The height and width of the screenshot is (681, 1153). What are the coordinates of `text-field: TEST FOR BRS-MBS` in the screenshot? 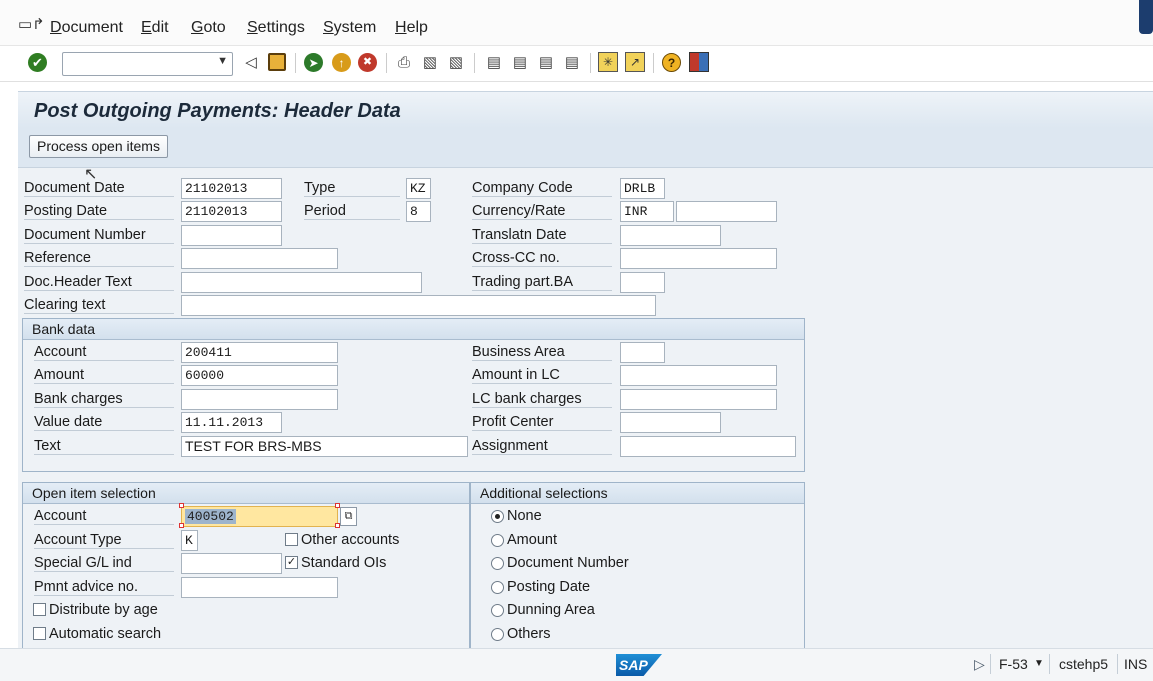 It's located at (324, 446).